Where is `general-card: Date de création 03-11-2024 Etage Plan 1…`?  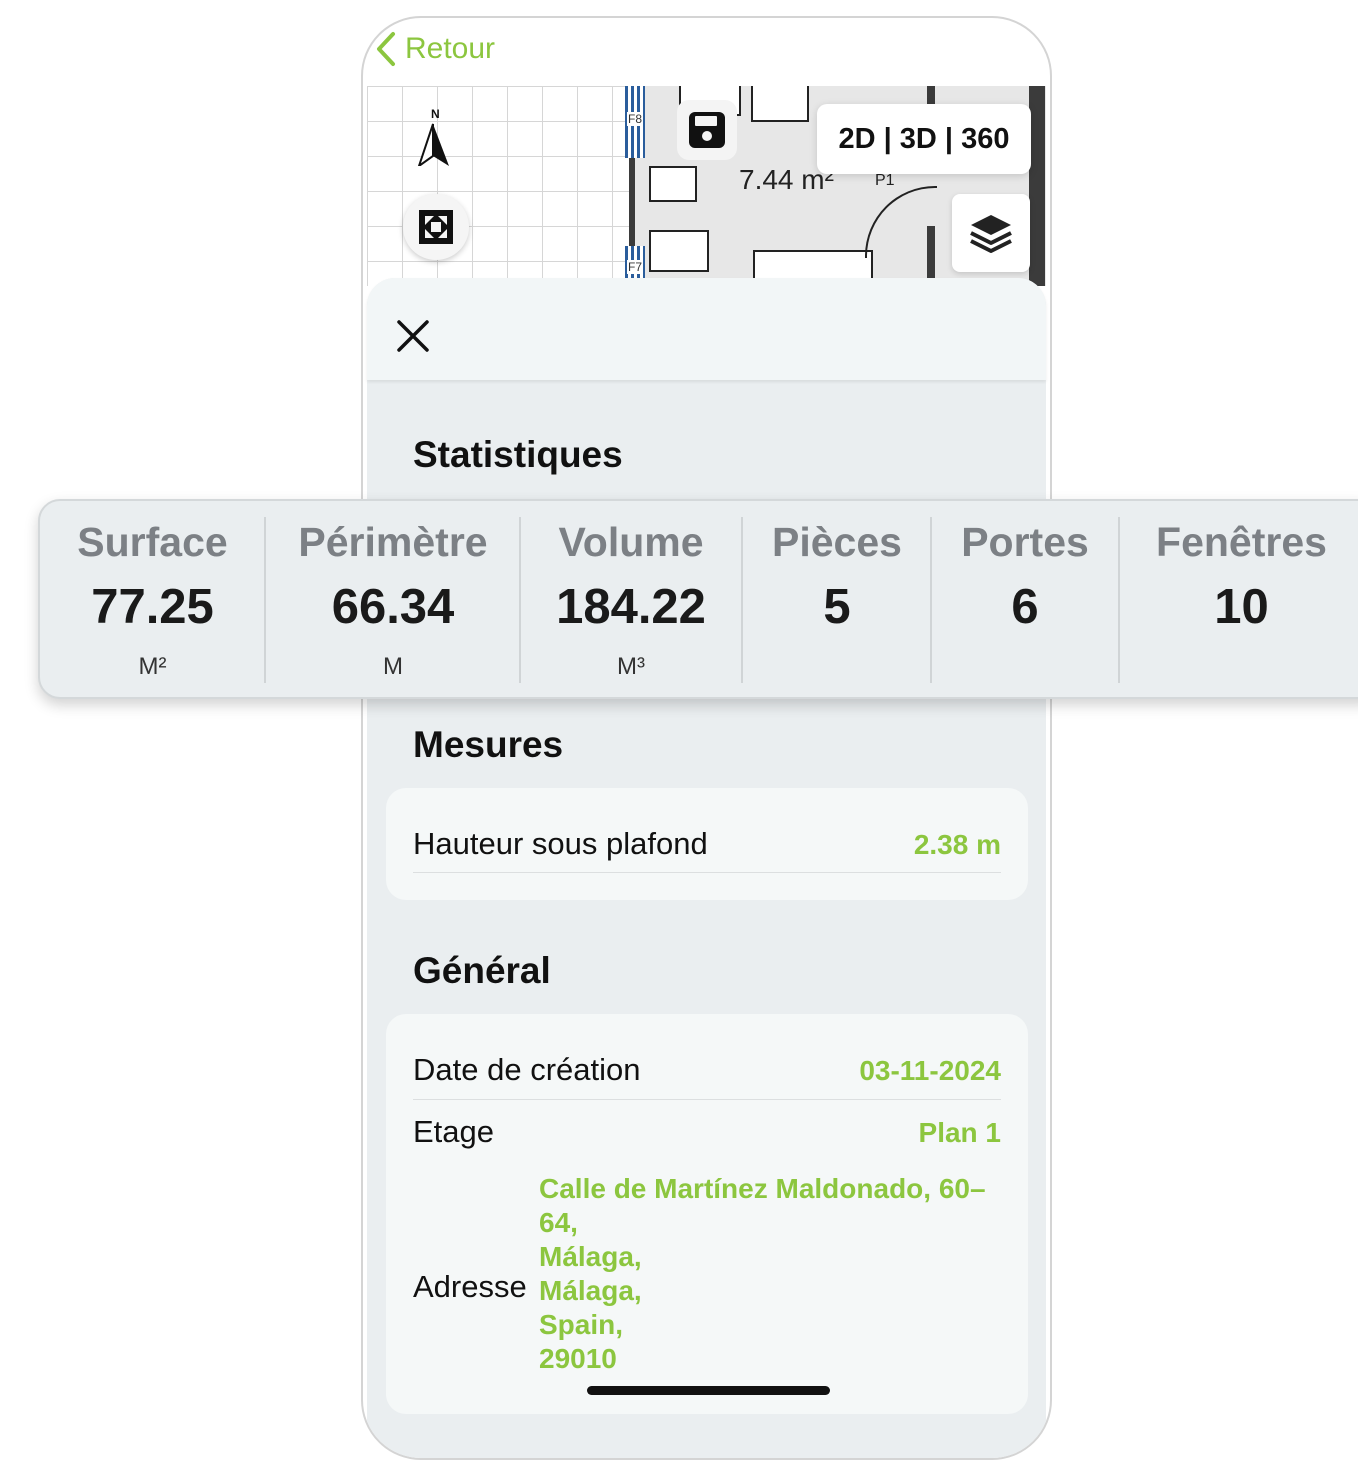
general-card: Date de création 03-11-2024 Etage Plan 1… is located at coordinates (707, 1214).